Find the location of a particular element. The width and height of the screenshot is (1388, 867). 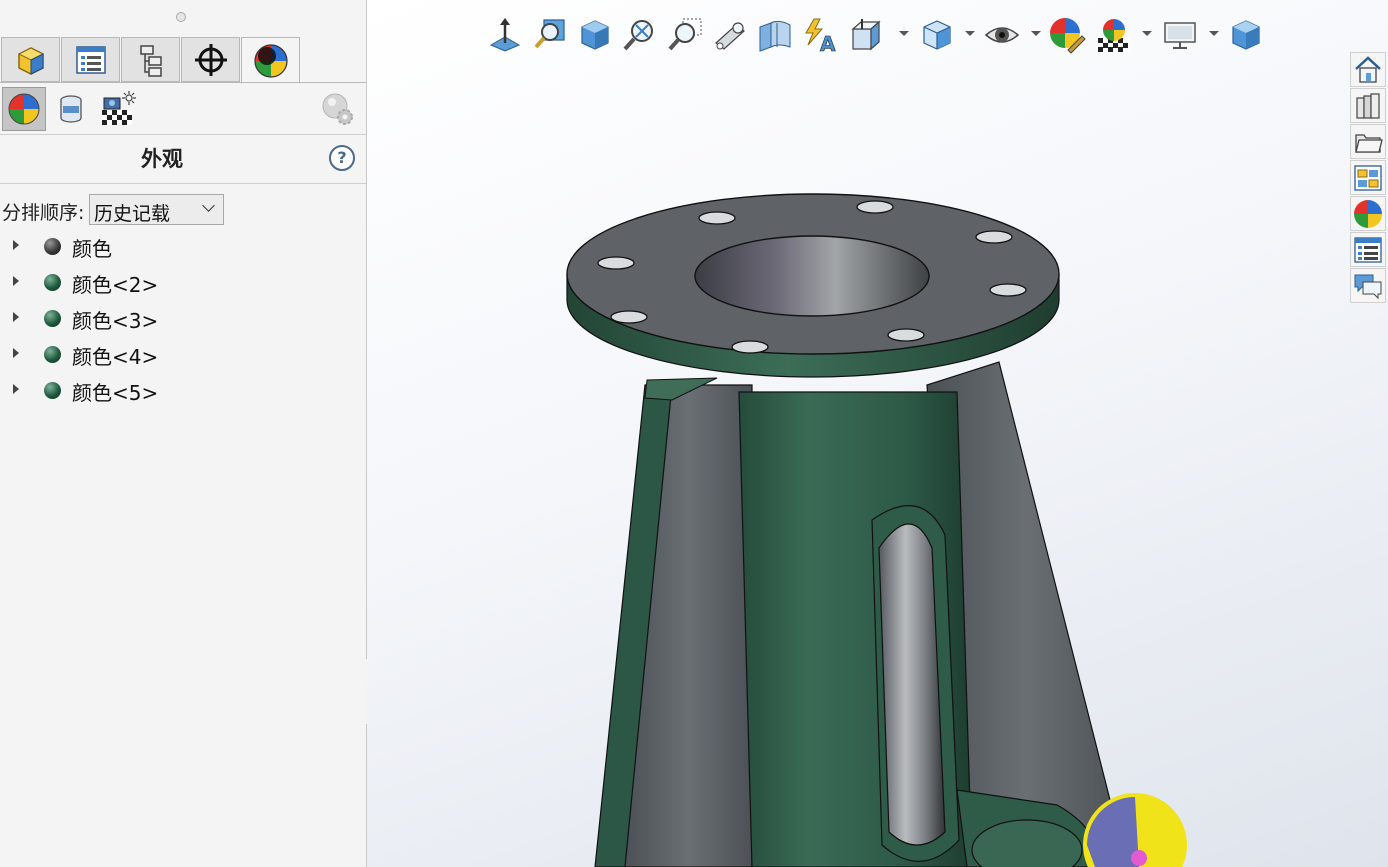

part-icon is located at coordinates (30, 60).